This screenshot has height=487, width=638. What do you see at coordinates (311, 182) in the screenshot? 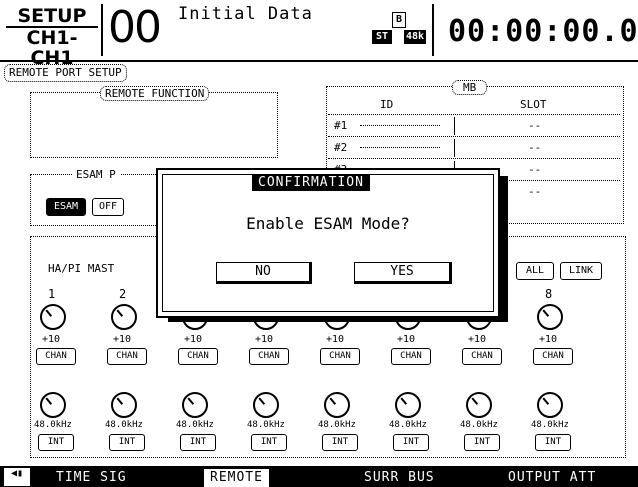
I see `dialog-title: CONFIRMATION` at bounding box center [311, 182].